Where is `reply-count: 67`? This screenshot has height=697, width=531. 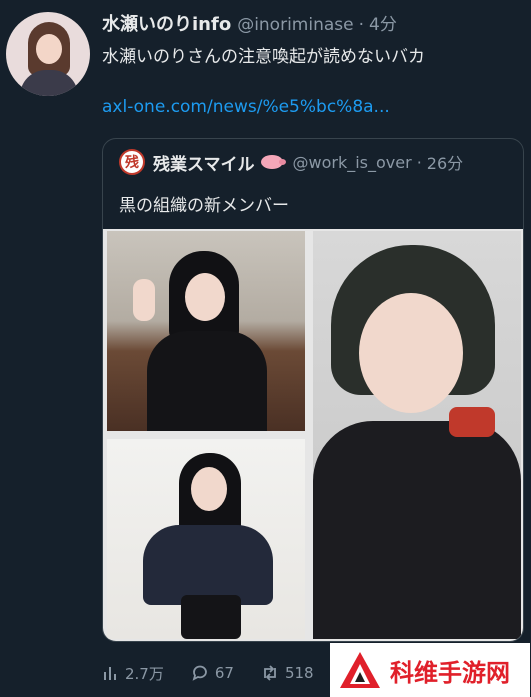
reply-count: 67 is located at coordinates (224, 673).